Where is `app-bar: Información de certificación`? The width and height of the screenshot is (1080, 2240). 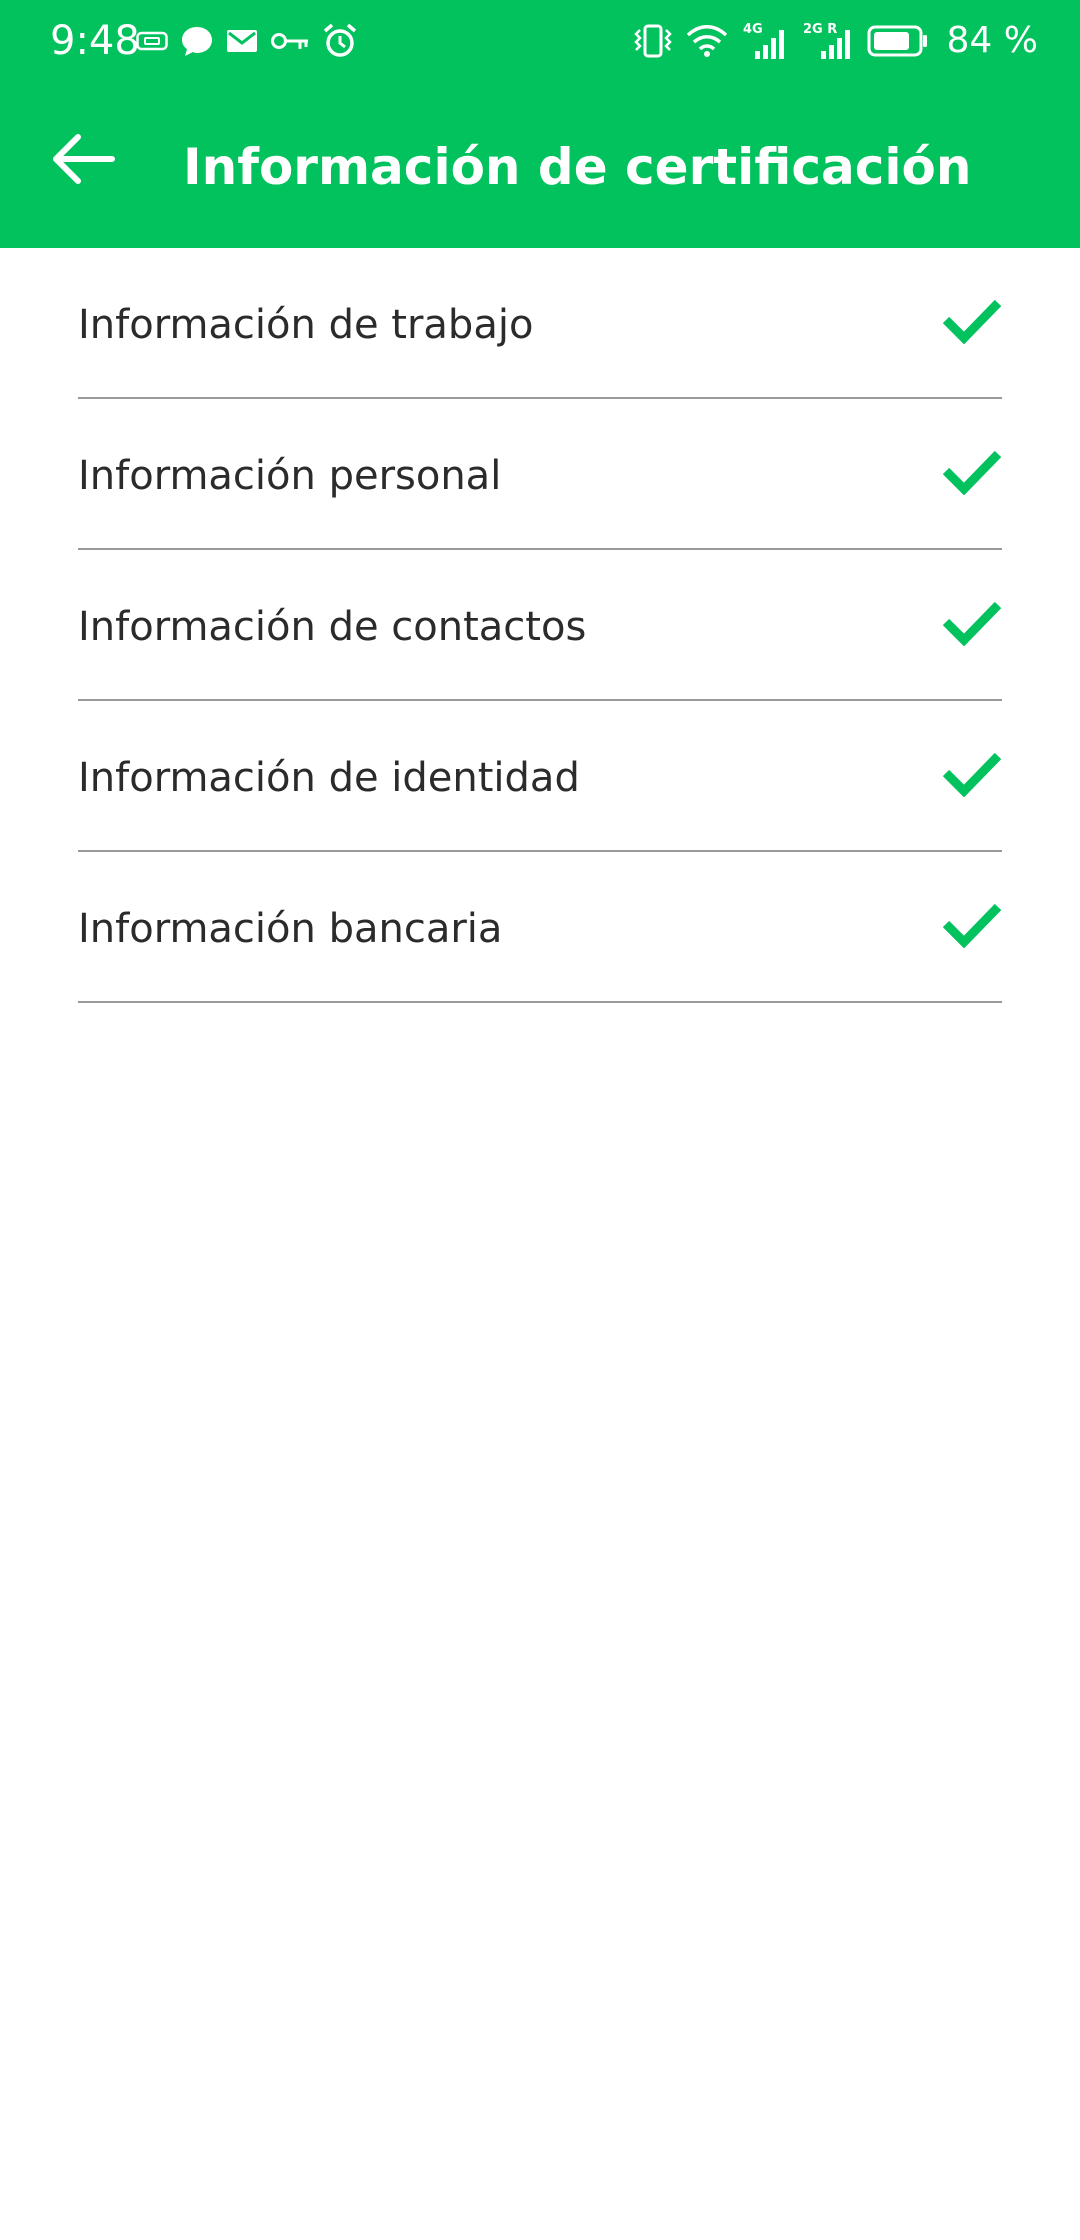
app-bar: Información de certificación is located at coordinates (540, 165).